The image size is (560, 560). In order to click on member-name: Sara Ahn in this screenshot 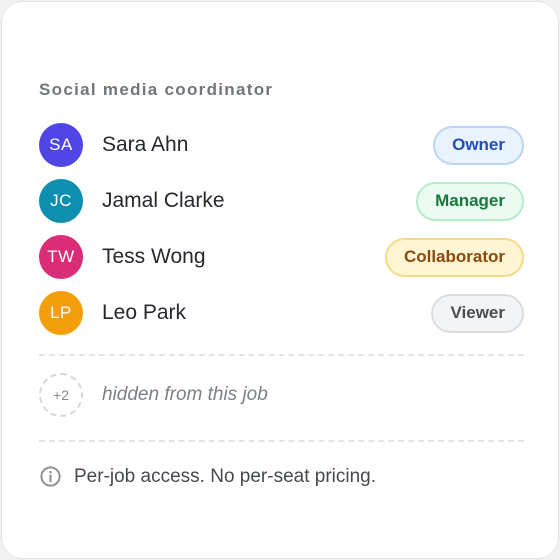, I will do `click(145, 144)`.